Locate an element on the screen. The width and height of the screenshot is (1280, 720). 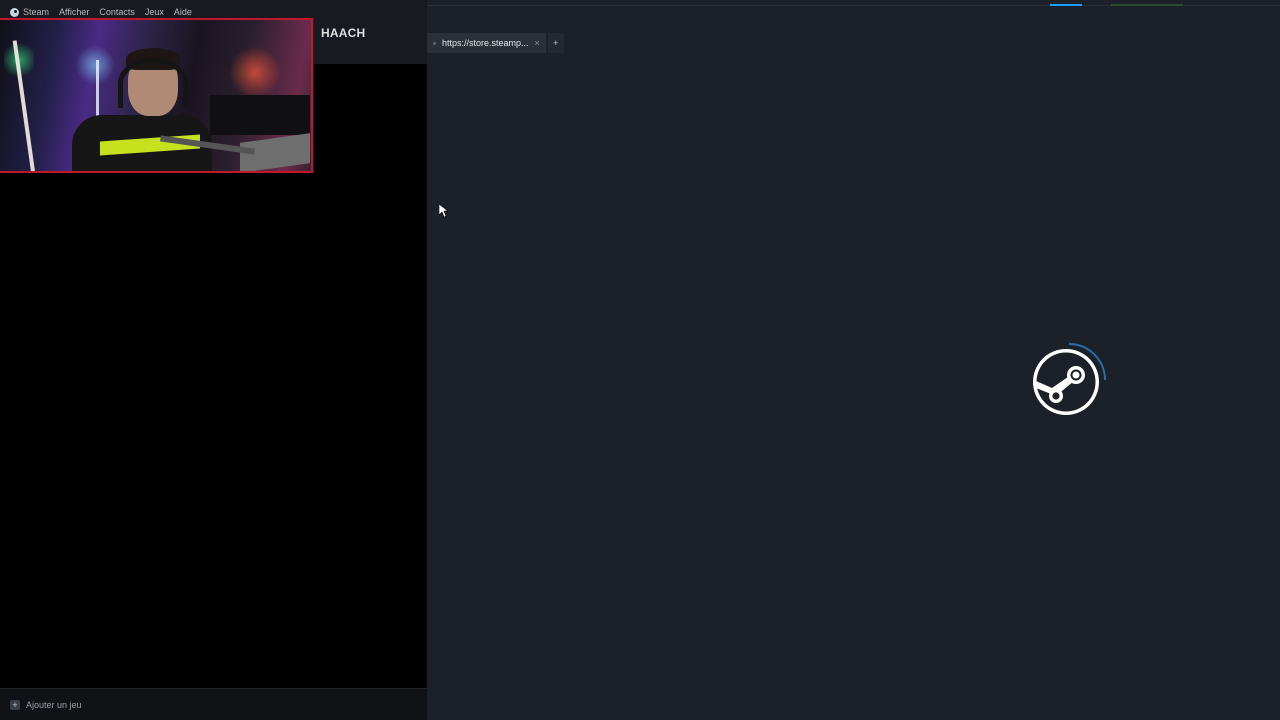
profile-name: HAACH is located at coordinates (343, 33).